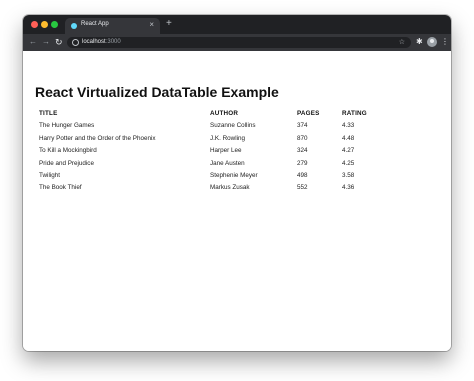 The height and width of the screenshot is (381, 474). I want to click on cell-pages: 374, so click(302, 126).